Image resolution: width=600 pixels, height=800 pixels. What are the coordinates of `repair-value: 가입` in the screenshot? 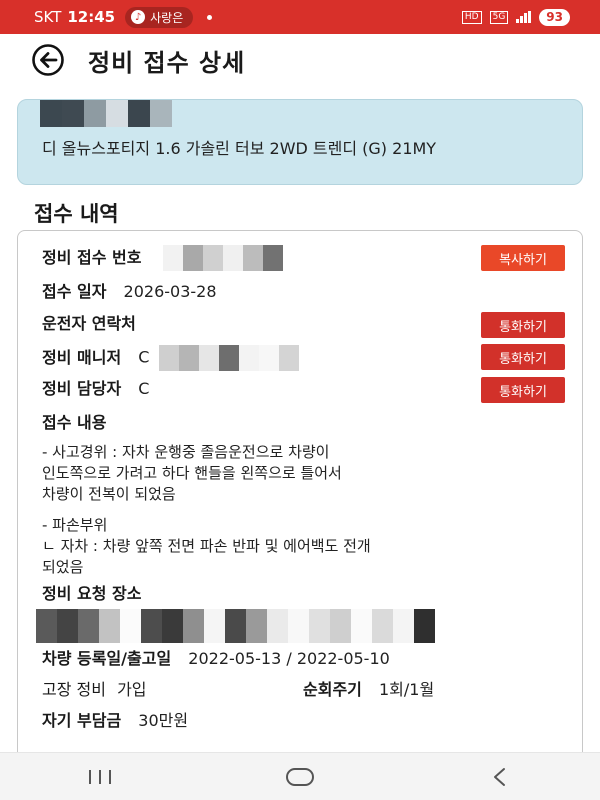 It's located at (132, 689).